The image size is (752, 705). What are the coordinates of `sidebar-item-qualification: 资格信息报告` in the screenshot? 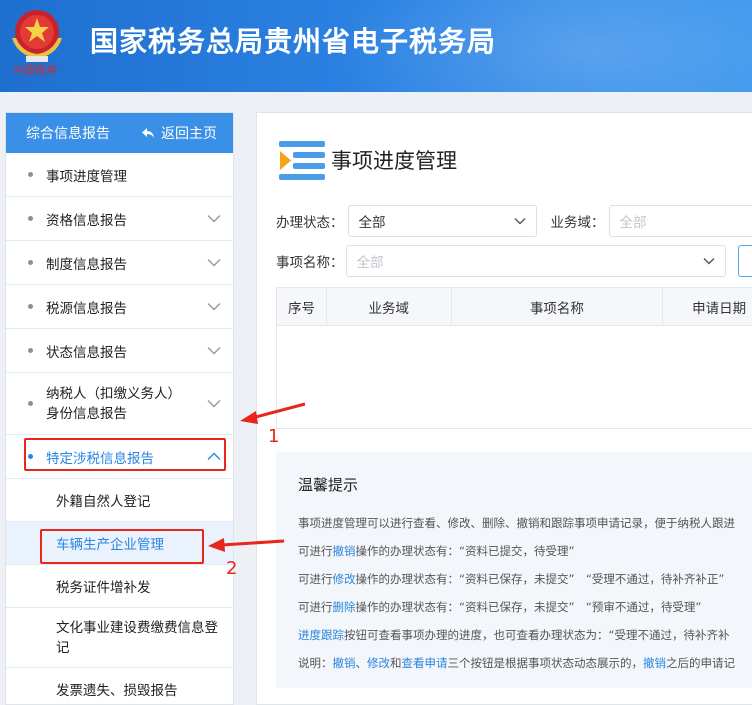 It's located at (119, 219).